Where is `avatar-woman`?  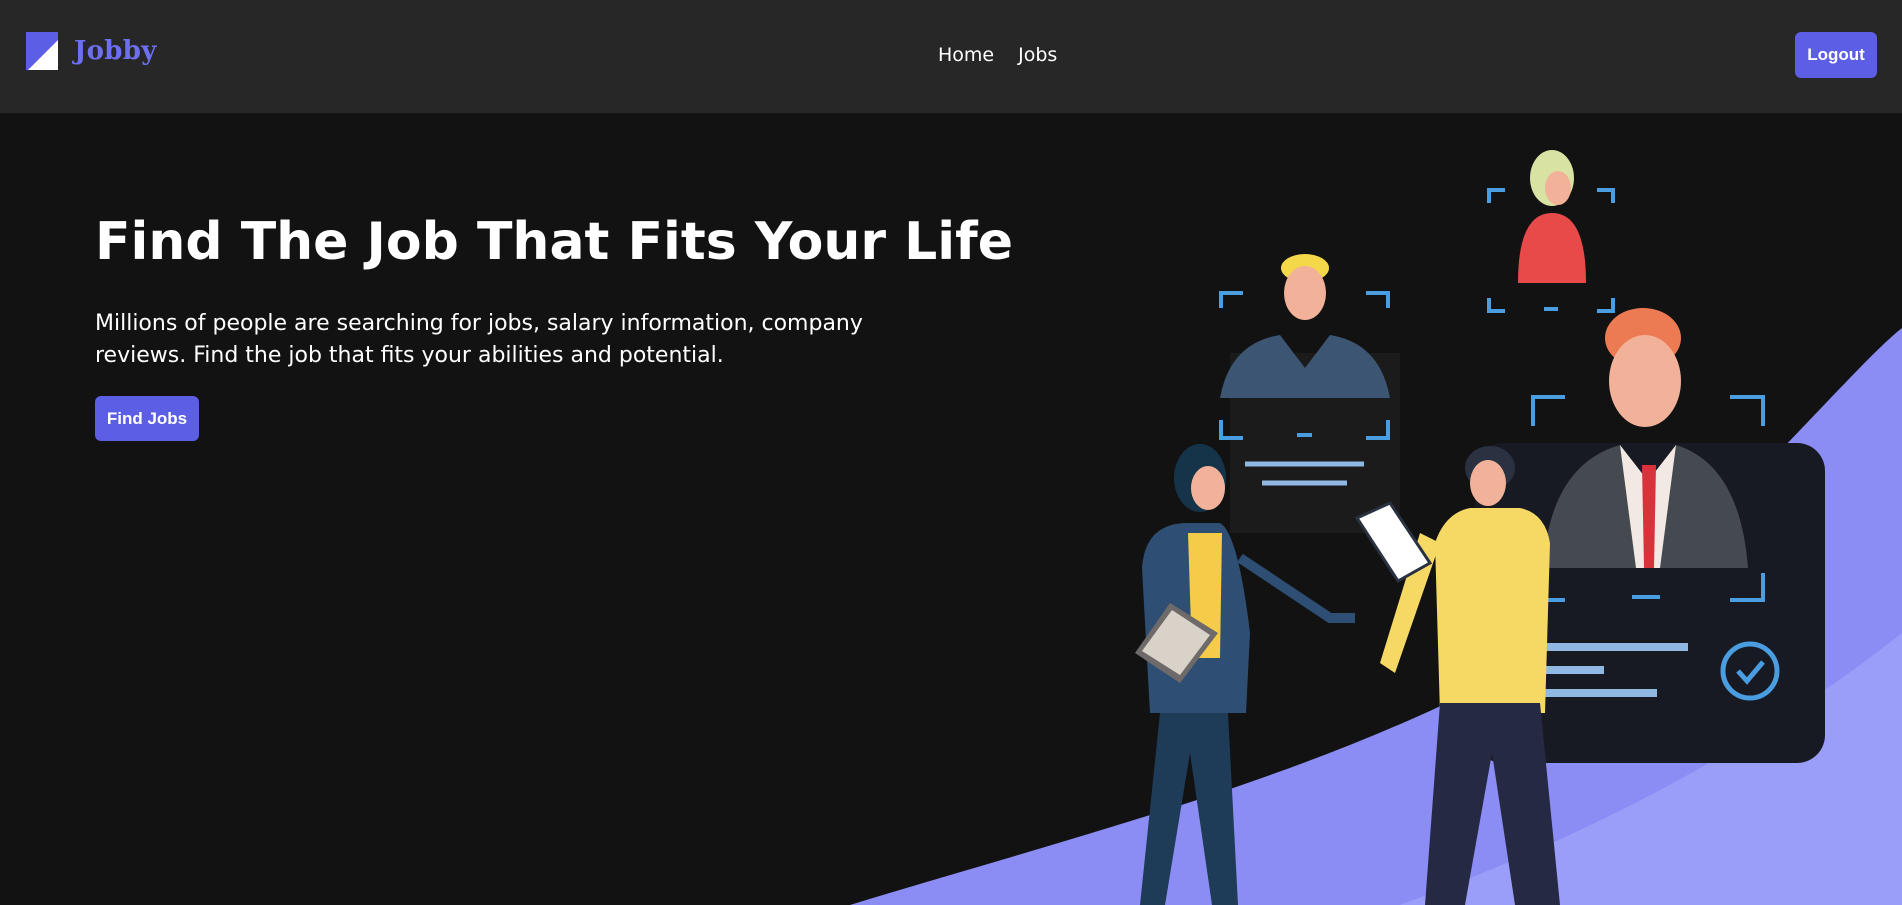 avatar-woman is located at coordinates (1552, 216).